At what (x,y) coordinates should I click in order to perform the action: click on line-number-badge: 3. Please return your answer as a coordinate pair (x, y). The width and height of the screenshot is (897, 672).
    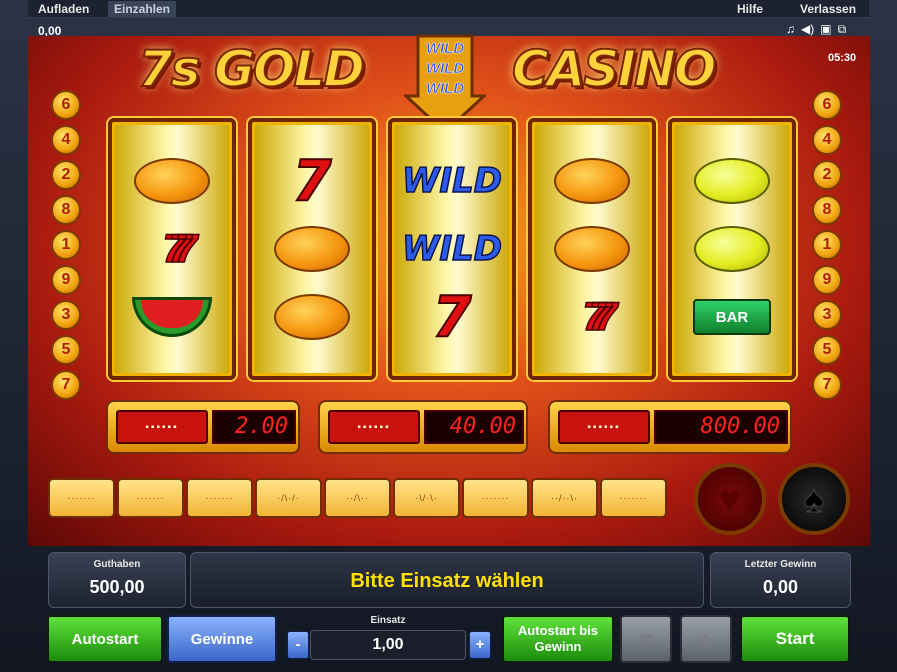
    Looking at the image, I should click on (827, 315).